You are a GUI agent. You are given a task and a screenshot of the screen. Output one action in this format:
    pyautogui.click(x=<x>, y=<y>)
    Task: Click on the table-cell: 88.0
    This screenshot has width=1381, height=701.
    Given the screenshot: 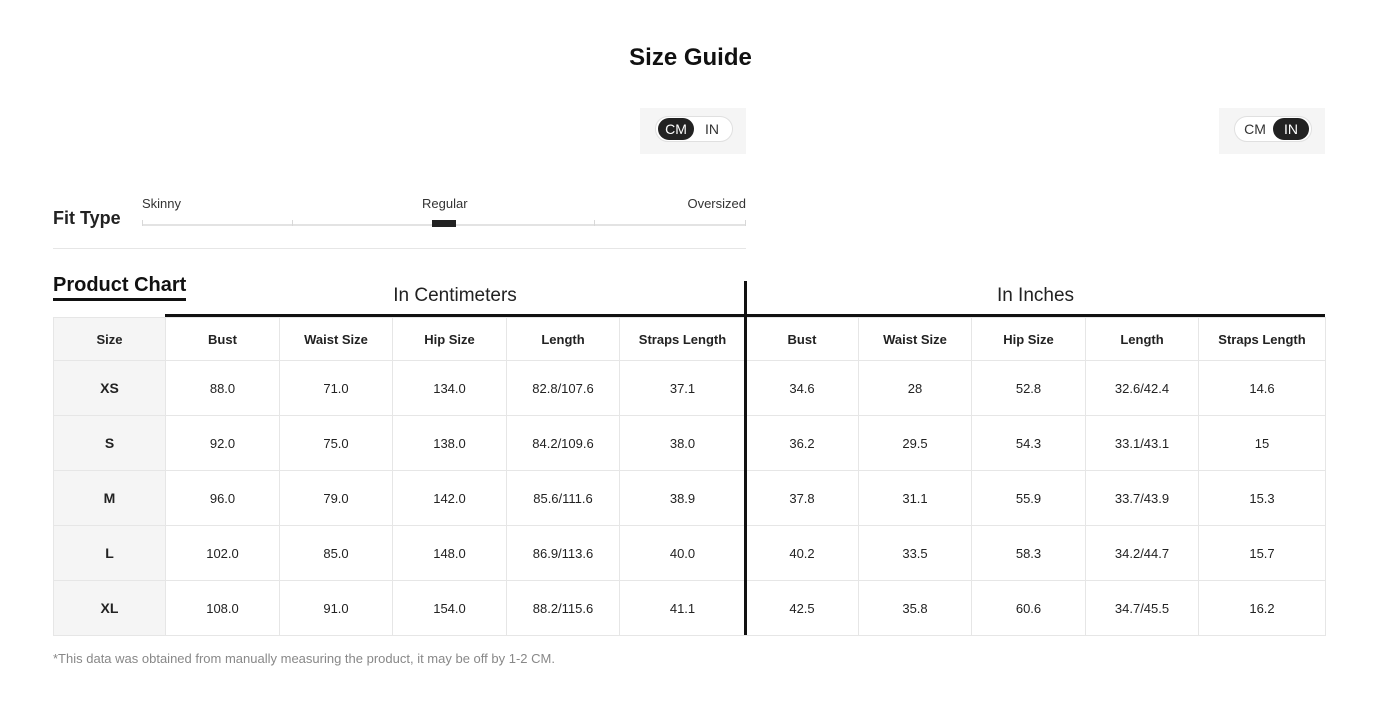 What is the action you would take?
    pyautogui.click(x=222, y=388)
    